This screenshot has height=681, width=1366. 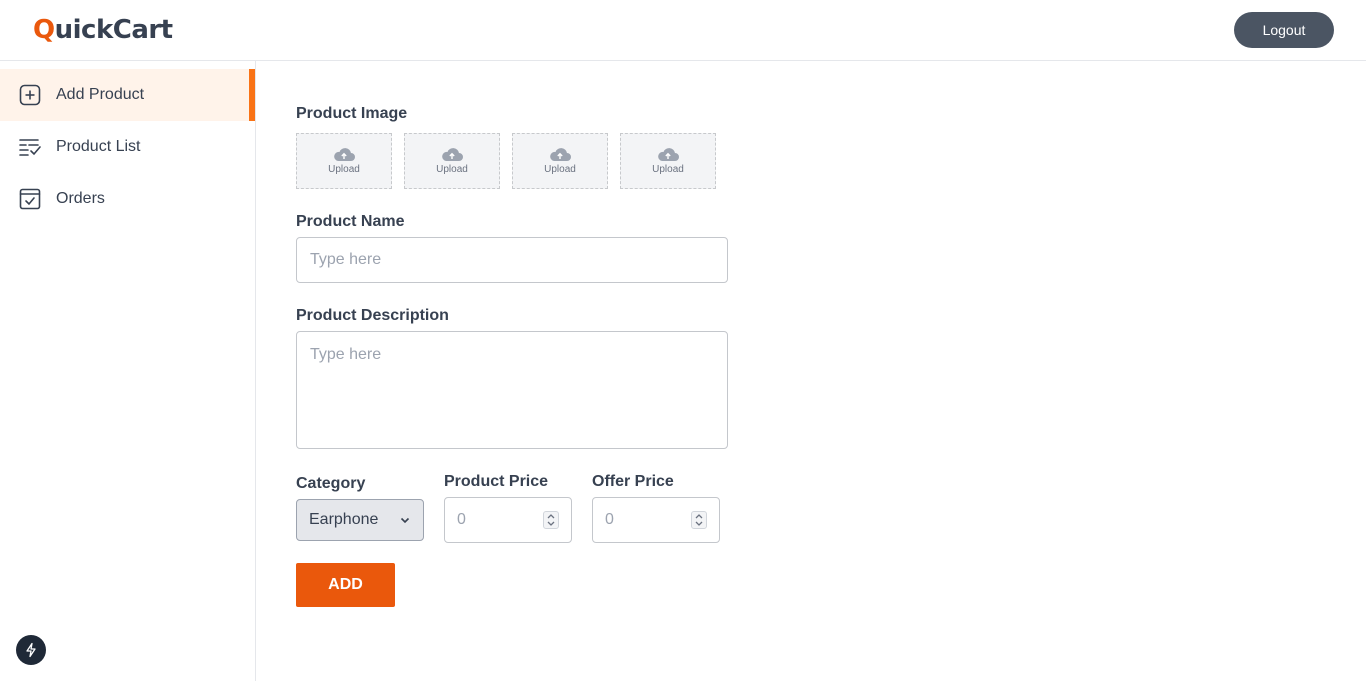 I want to click on product-description-label: Product Description, so click(x=372, y=315).